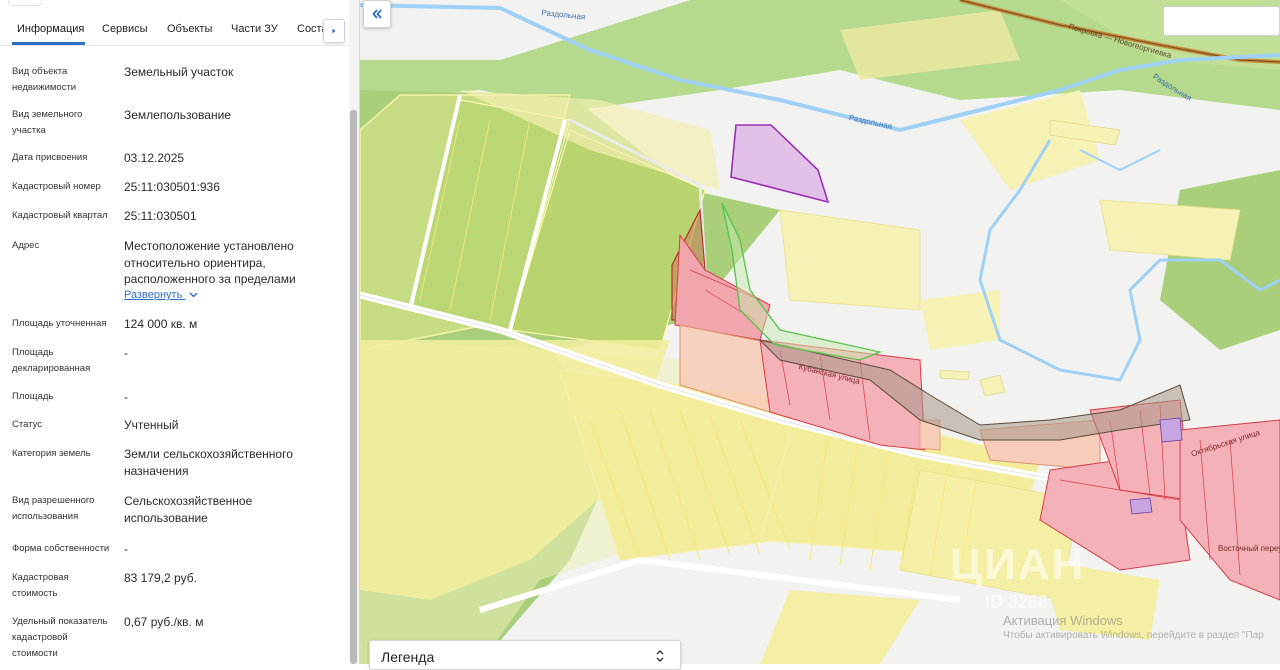 This screenshot has height=670, width=1280. I want to click on info-label: Площадь уточненная, so click(59, 323).